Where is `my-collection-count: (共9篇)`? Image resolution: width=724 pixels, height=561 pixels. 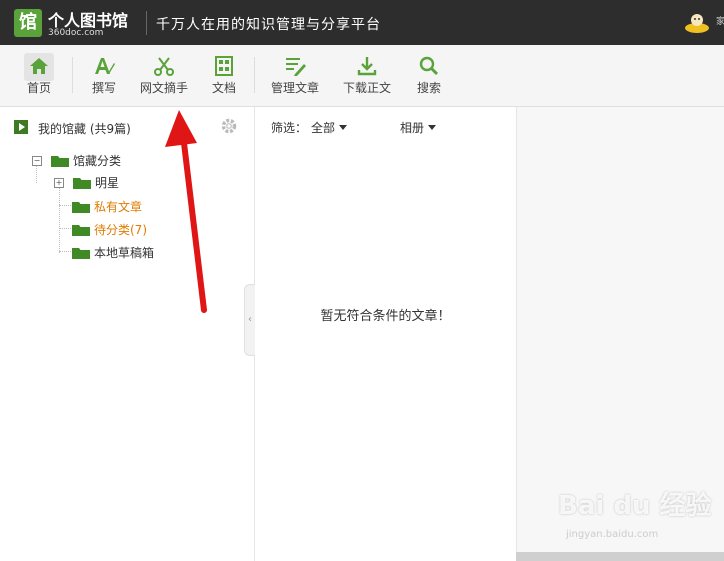 my-collection-count: (共9篇) is located at coordinates (110, 129).